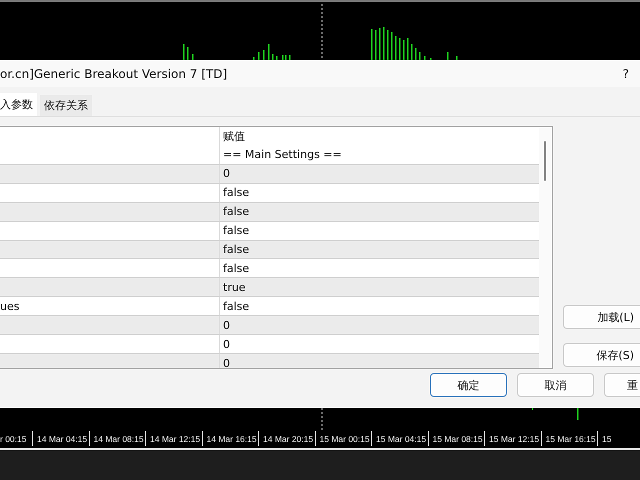 This screenshot has width=640, height=480. Describe the element at coordinates (10, 306) in the screenshot. I see `parameter-name: ues` at that location.